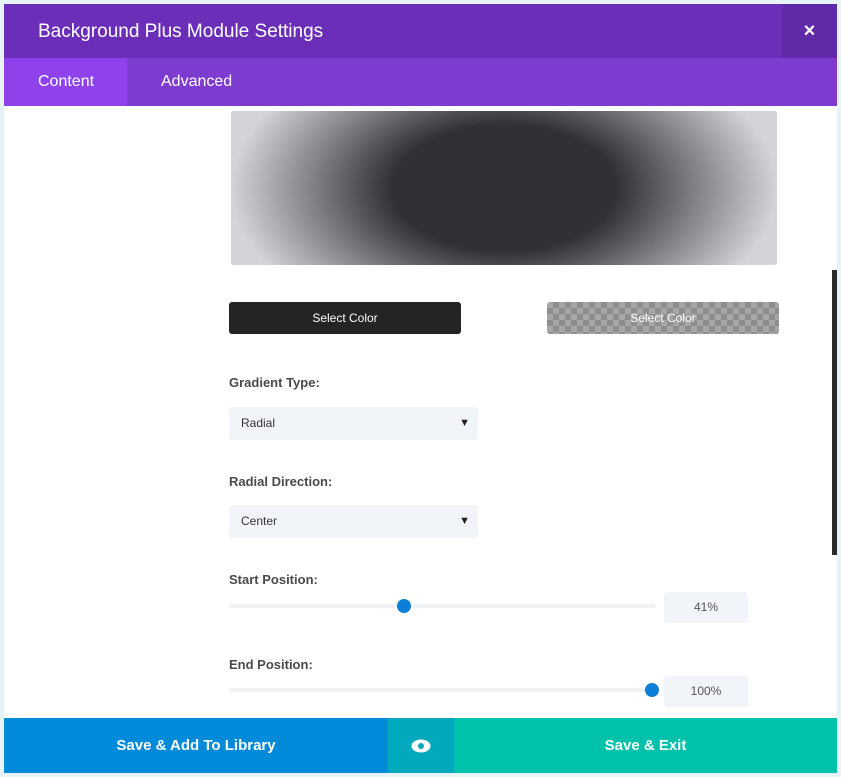 This screenshot has width=841, height=777. Describe the element at coordinates (196, 82) in the screenshot. I see `tab-advanced: Advanced` at that location.